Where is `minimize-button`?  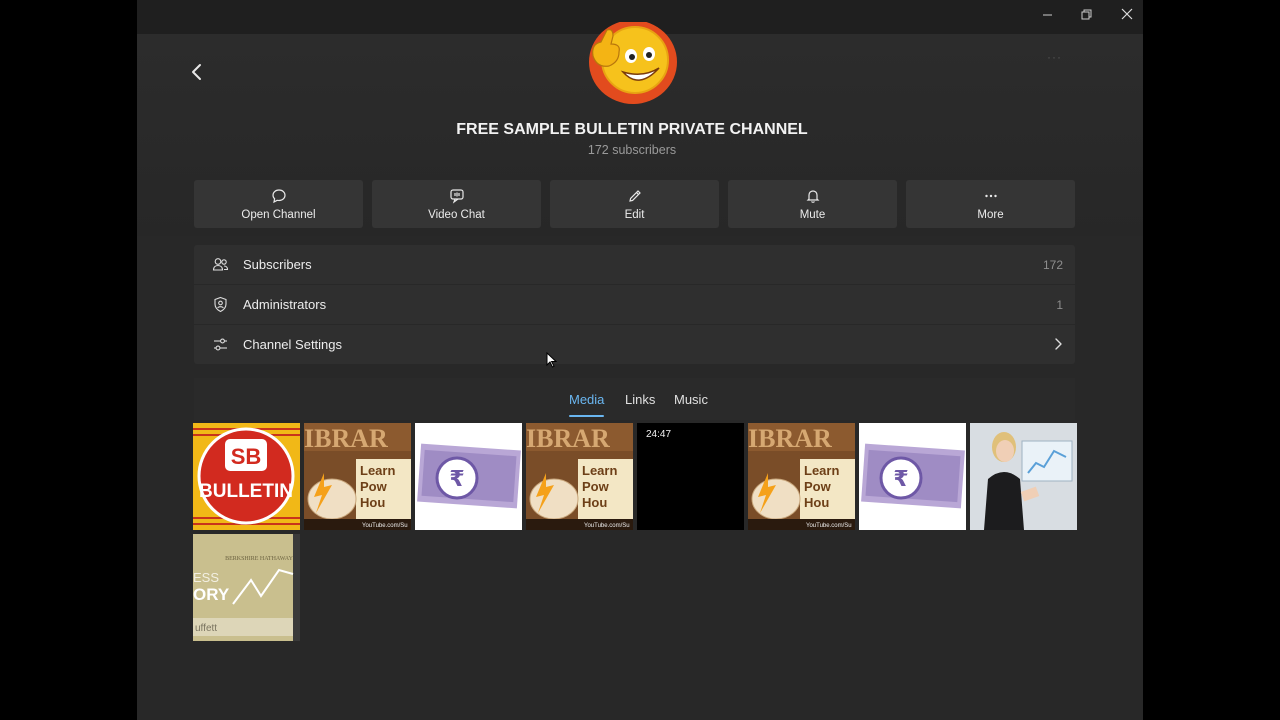
minimize-button is located at coordinates (1047, 14).